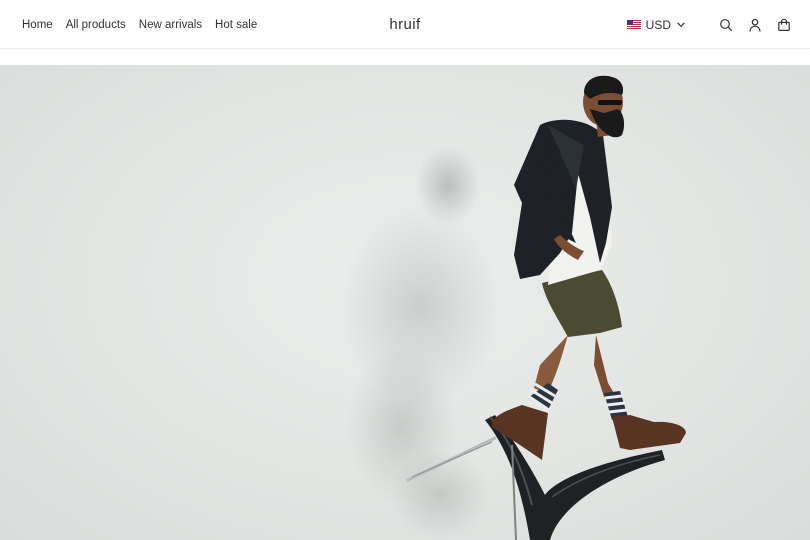  I want to click on search-icon, so click(726, 24).